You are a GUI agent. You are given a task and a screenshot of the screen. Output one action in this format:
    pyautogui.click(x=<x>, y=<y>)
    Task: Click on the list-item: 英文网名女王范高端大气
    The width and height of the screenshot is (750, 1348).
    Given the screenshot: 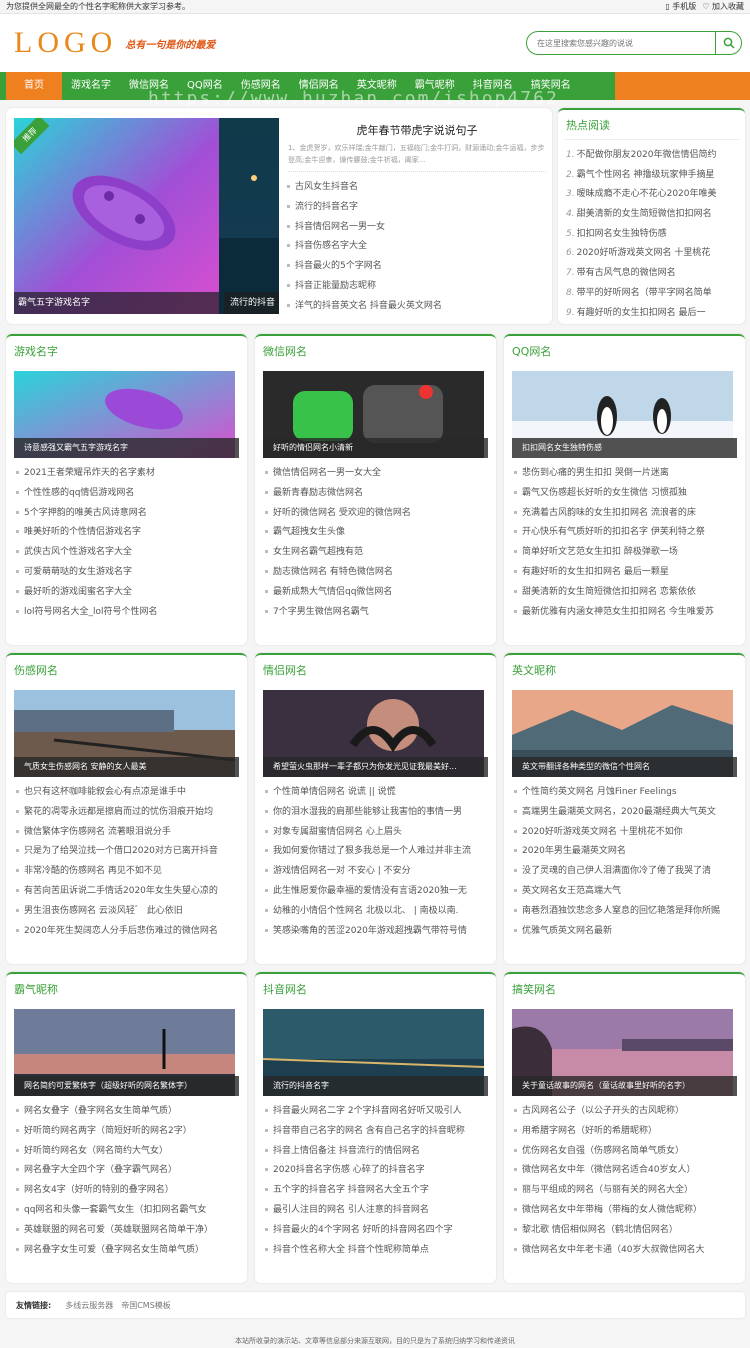 What is the action you would take?
    pyautogui.click(x=625, y=892)
    